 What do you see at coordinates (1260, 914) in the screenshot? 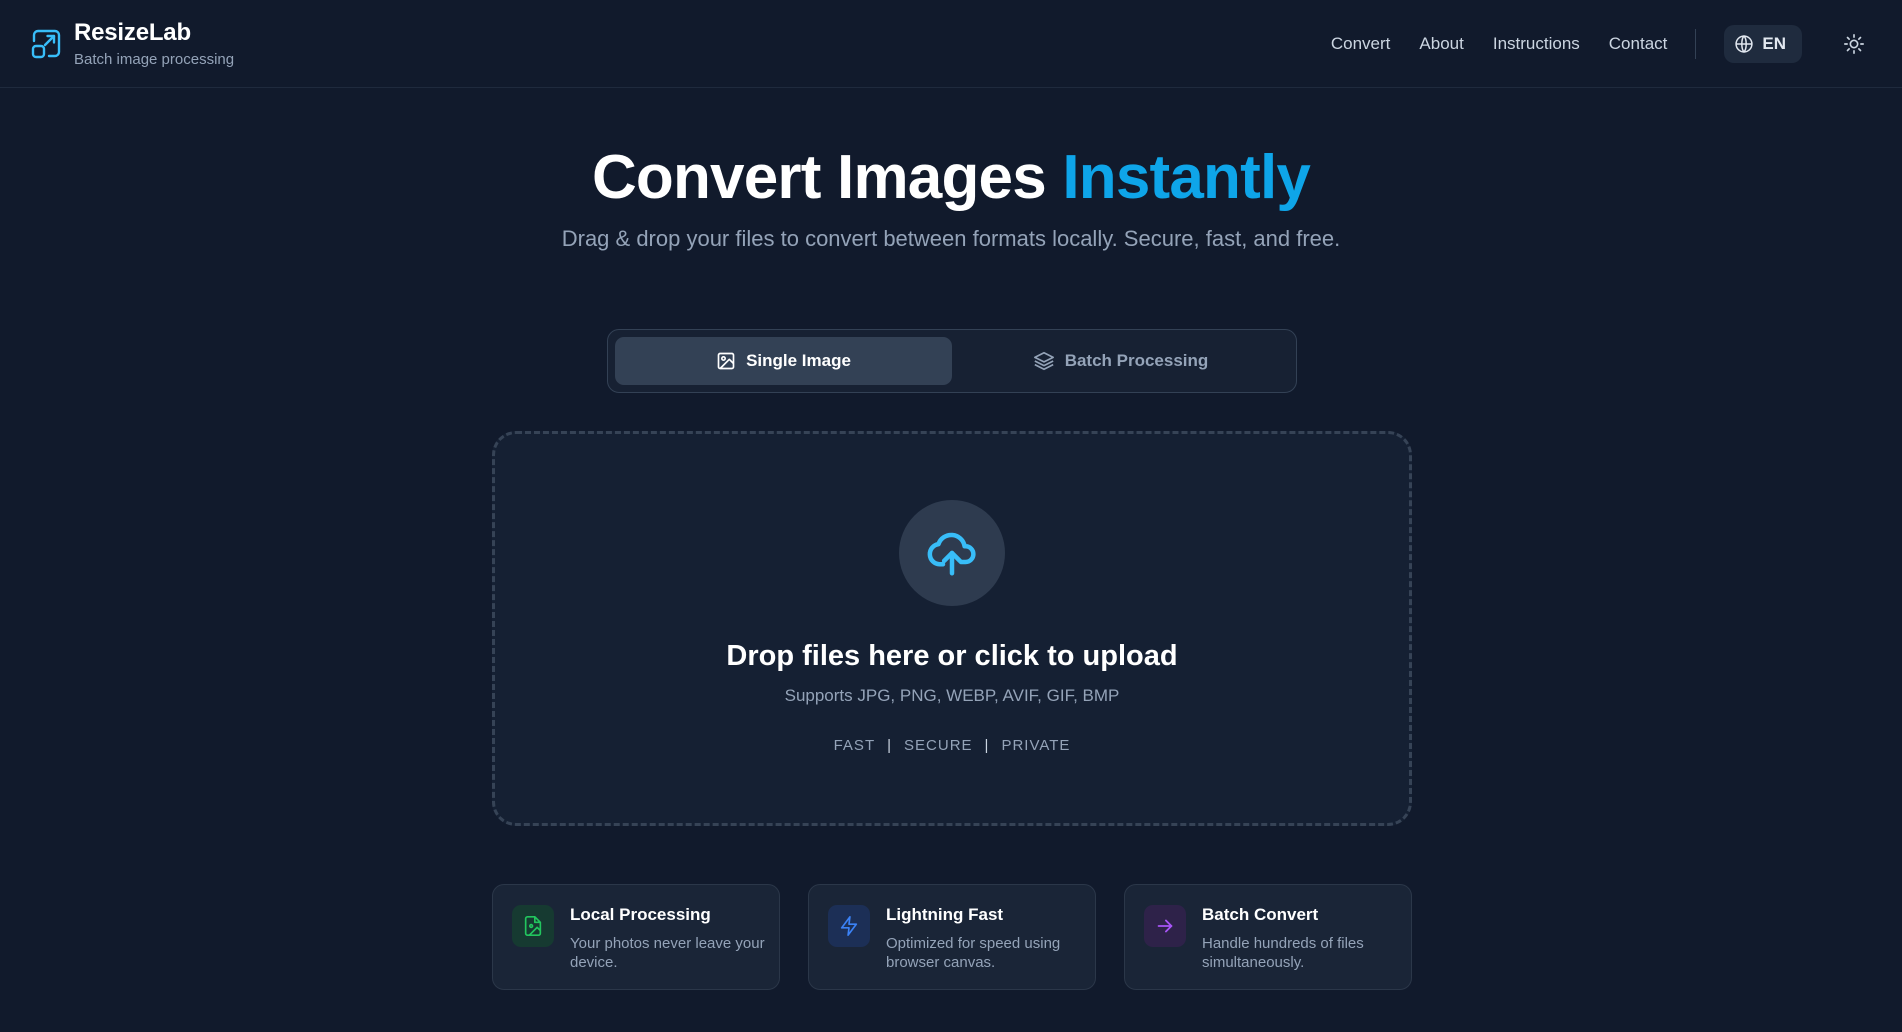
I see `feature-title: Batch Convert` at bounding box center [1260, 914].